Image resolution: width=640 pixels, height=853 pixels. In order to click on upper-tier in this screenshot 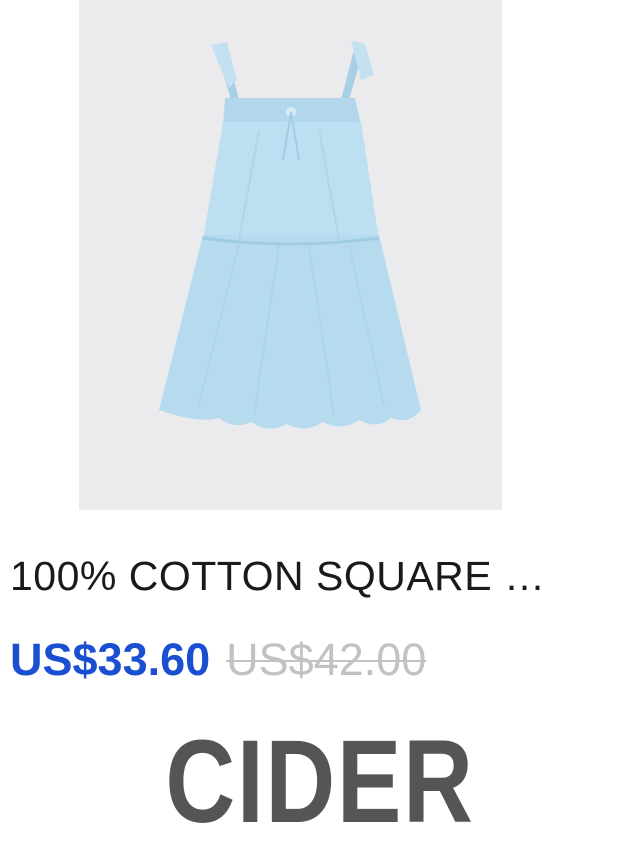, I will do `click(291, 181)`.